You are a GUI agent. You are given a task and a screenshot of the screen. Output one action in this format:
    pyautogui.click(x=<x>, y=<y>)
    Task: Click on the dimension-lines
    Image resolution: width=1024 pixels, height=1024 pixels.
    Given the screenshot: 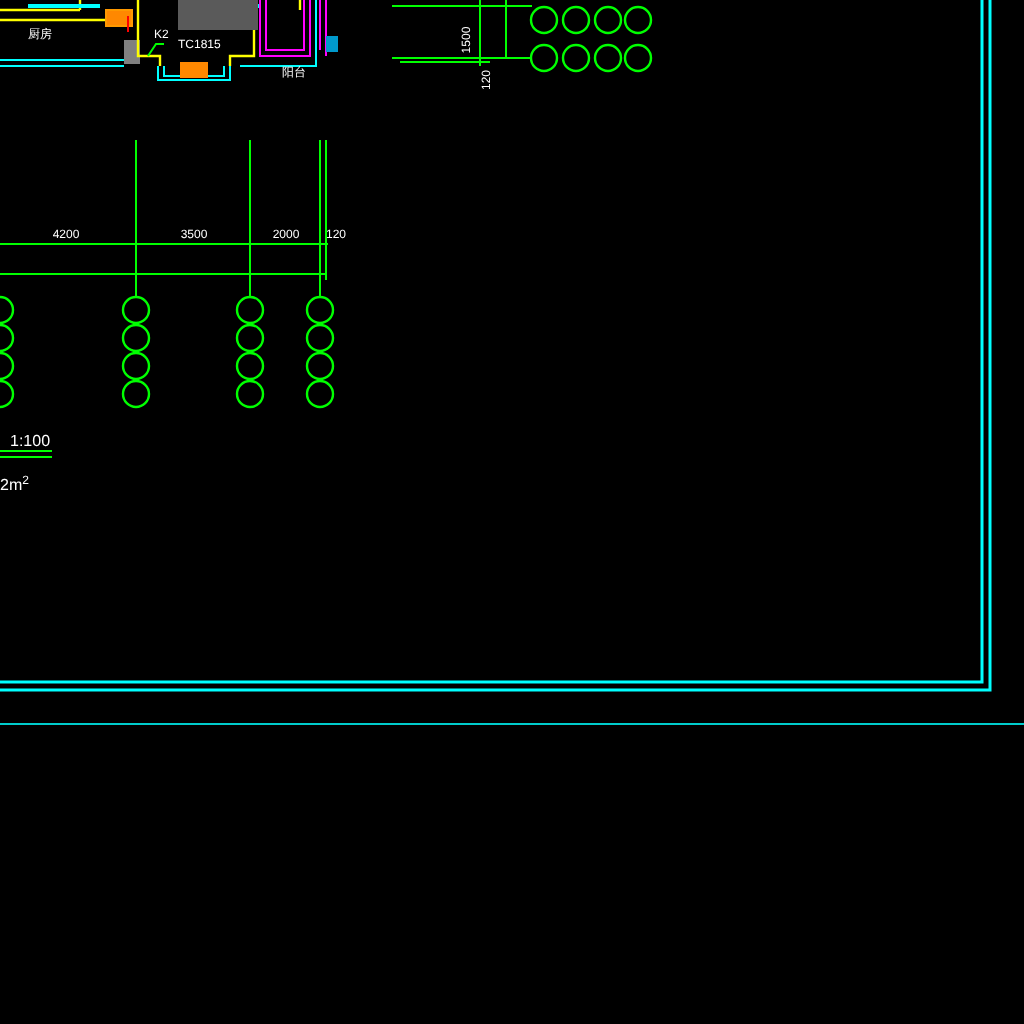 What is the action you would take?
    pyautogui.click(x=462, y=33)
    